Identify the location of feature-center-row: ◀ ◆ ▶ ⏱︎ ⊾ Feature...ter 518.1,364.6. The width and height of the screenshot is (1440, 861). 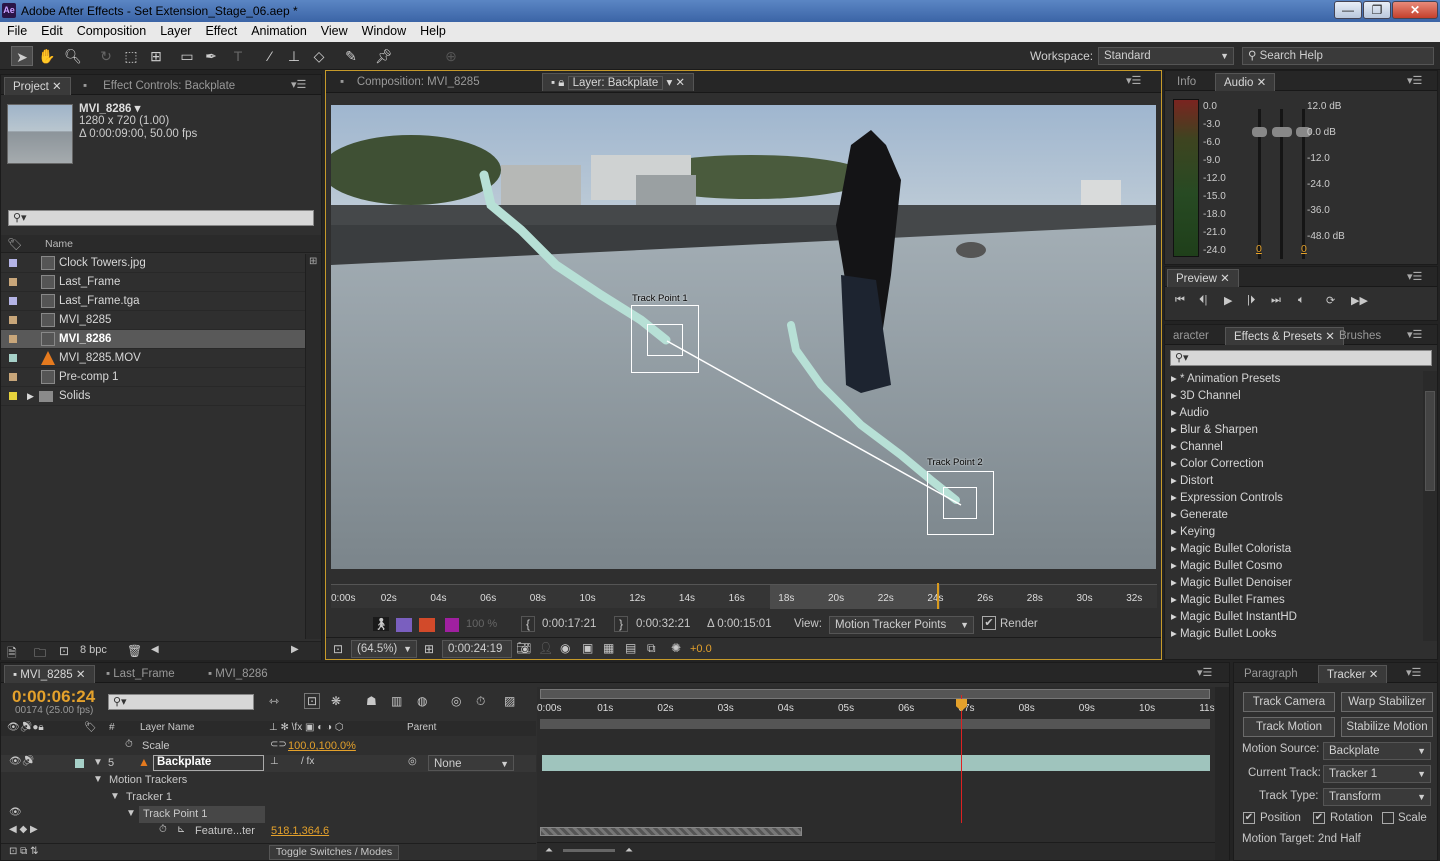
(268, 831).